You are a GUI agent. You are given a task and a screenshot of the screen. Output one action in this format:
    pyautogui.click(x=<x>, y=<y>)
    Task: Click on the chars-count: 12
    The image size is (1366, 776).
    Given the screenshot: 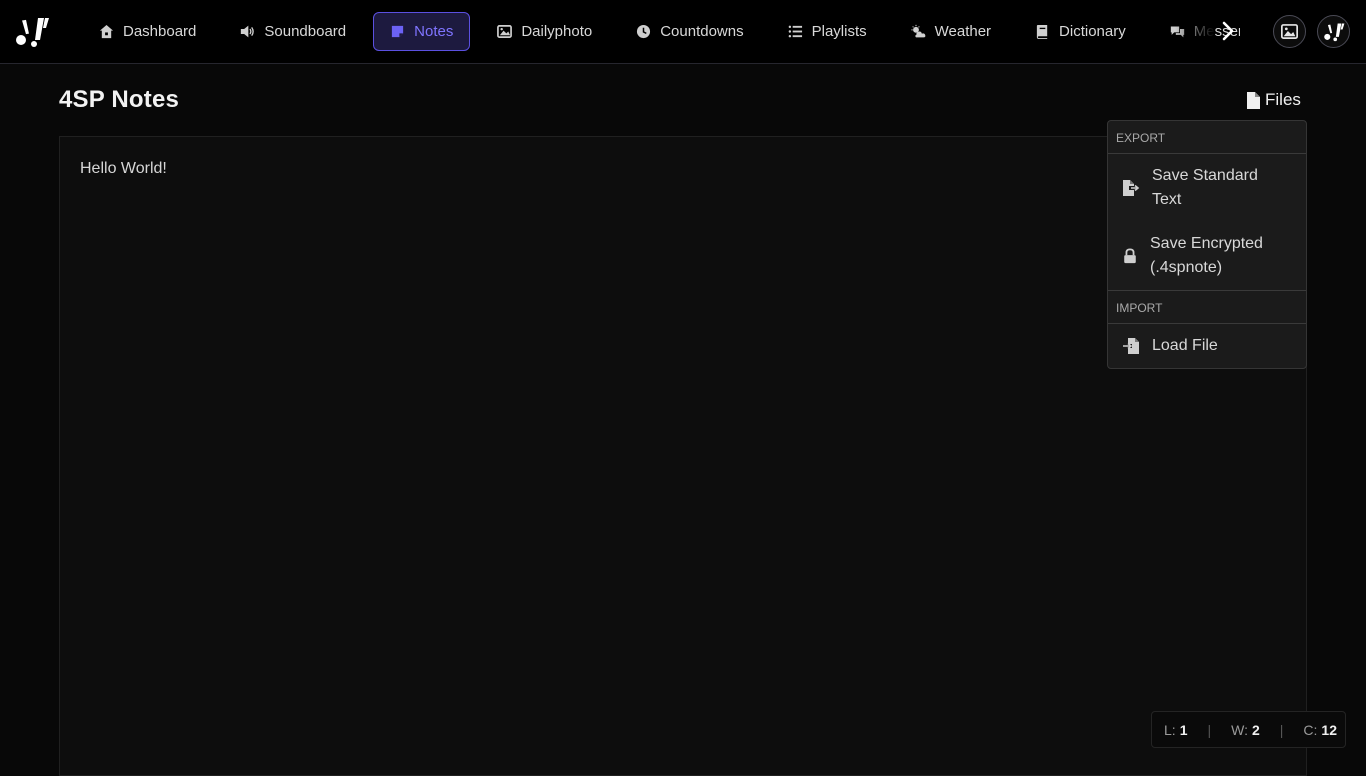 What is the action you would take?
    pyautogui.click(x=1329, y=729)
    